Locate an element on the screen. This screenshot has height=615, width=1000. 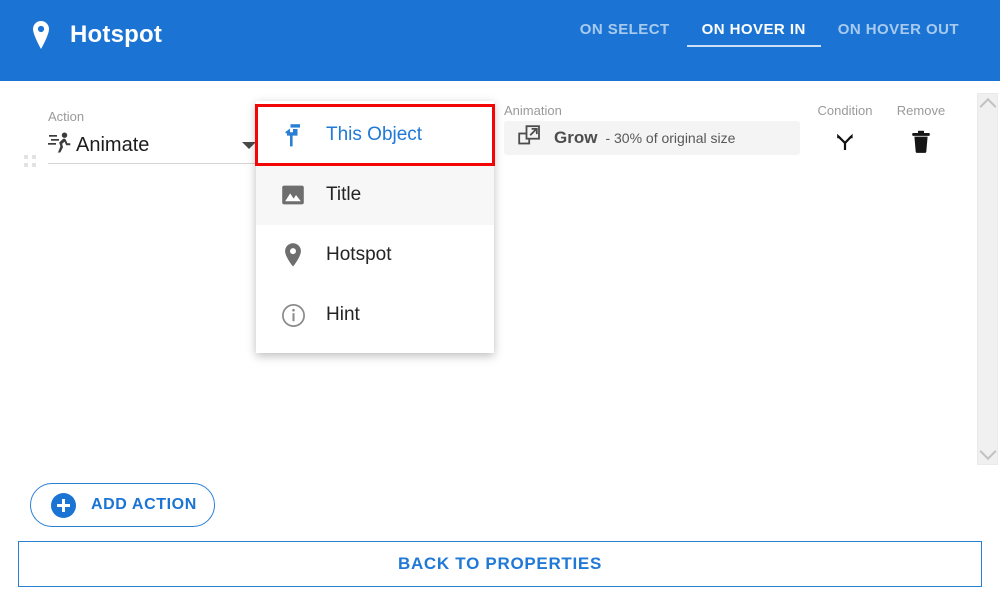
dropdown-item-label: This Object is located at coordinates (374, 134).